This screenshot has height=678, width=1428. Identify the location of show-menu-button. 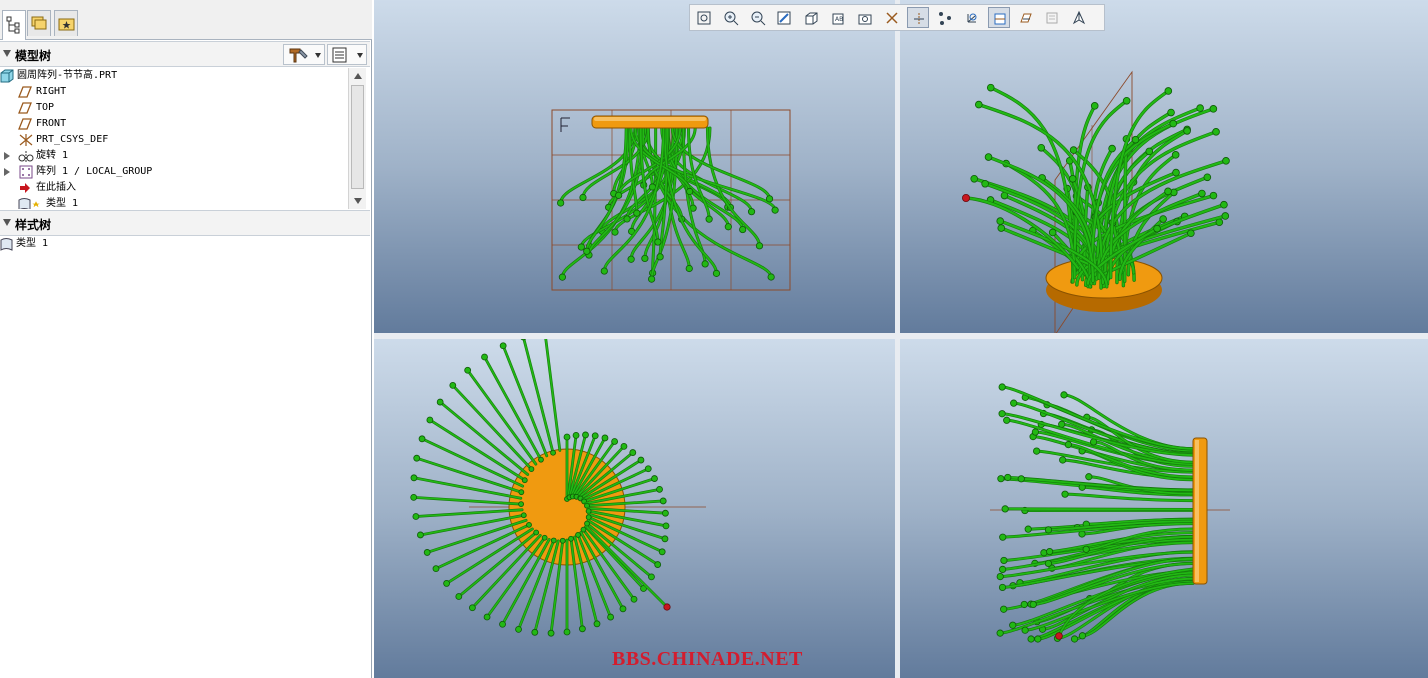
(347, 54).